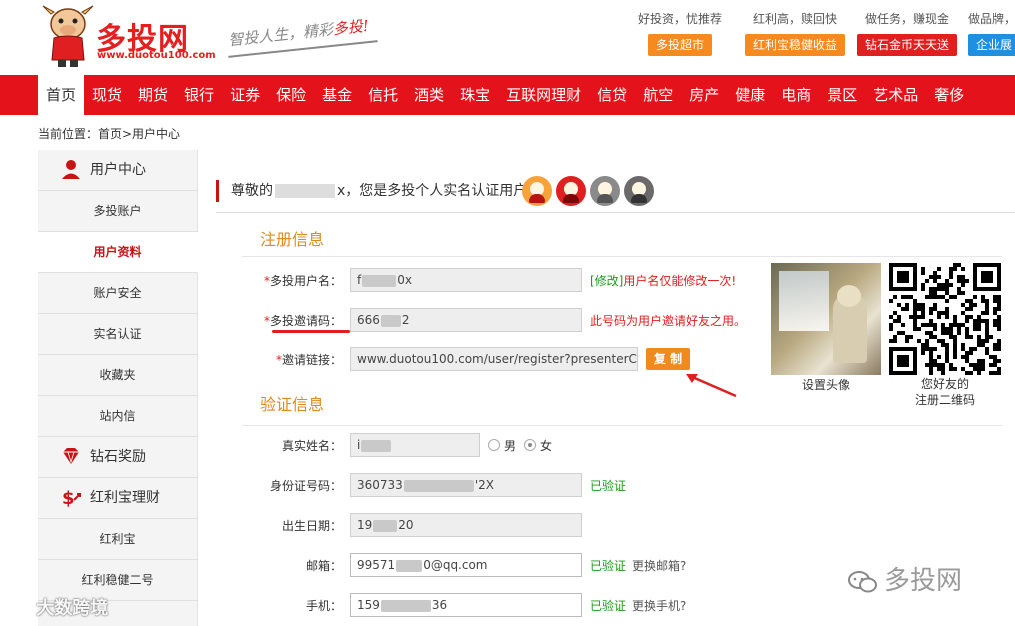 This screenshot has width=1015, height=626. I want to click on qr-code-icon, so click(945, 319).